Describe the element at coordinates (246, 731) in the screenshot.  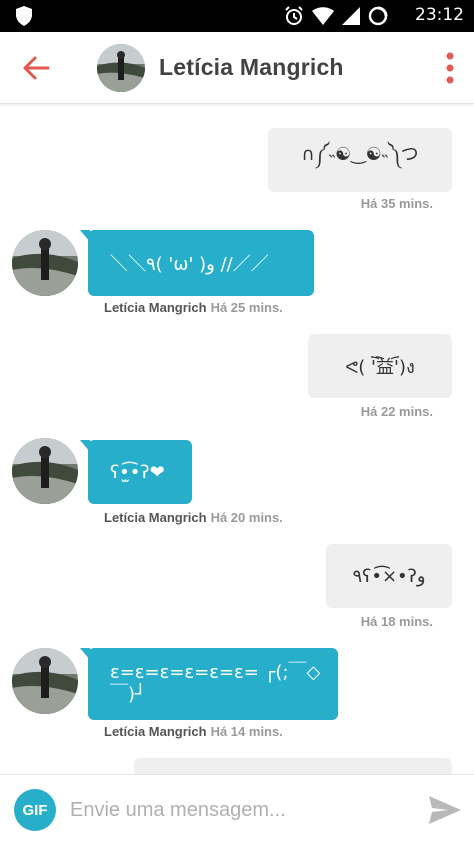
I see `message-time: Há 14 mins.` at that location.